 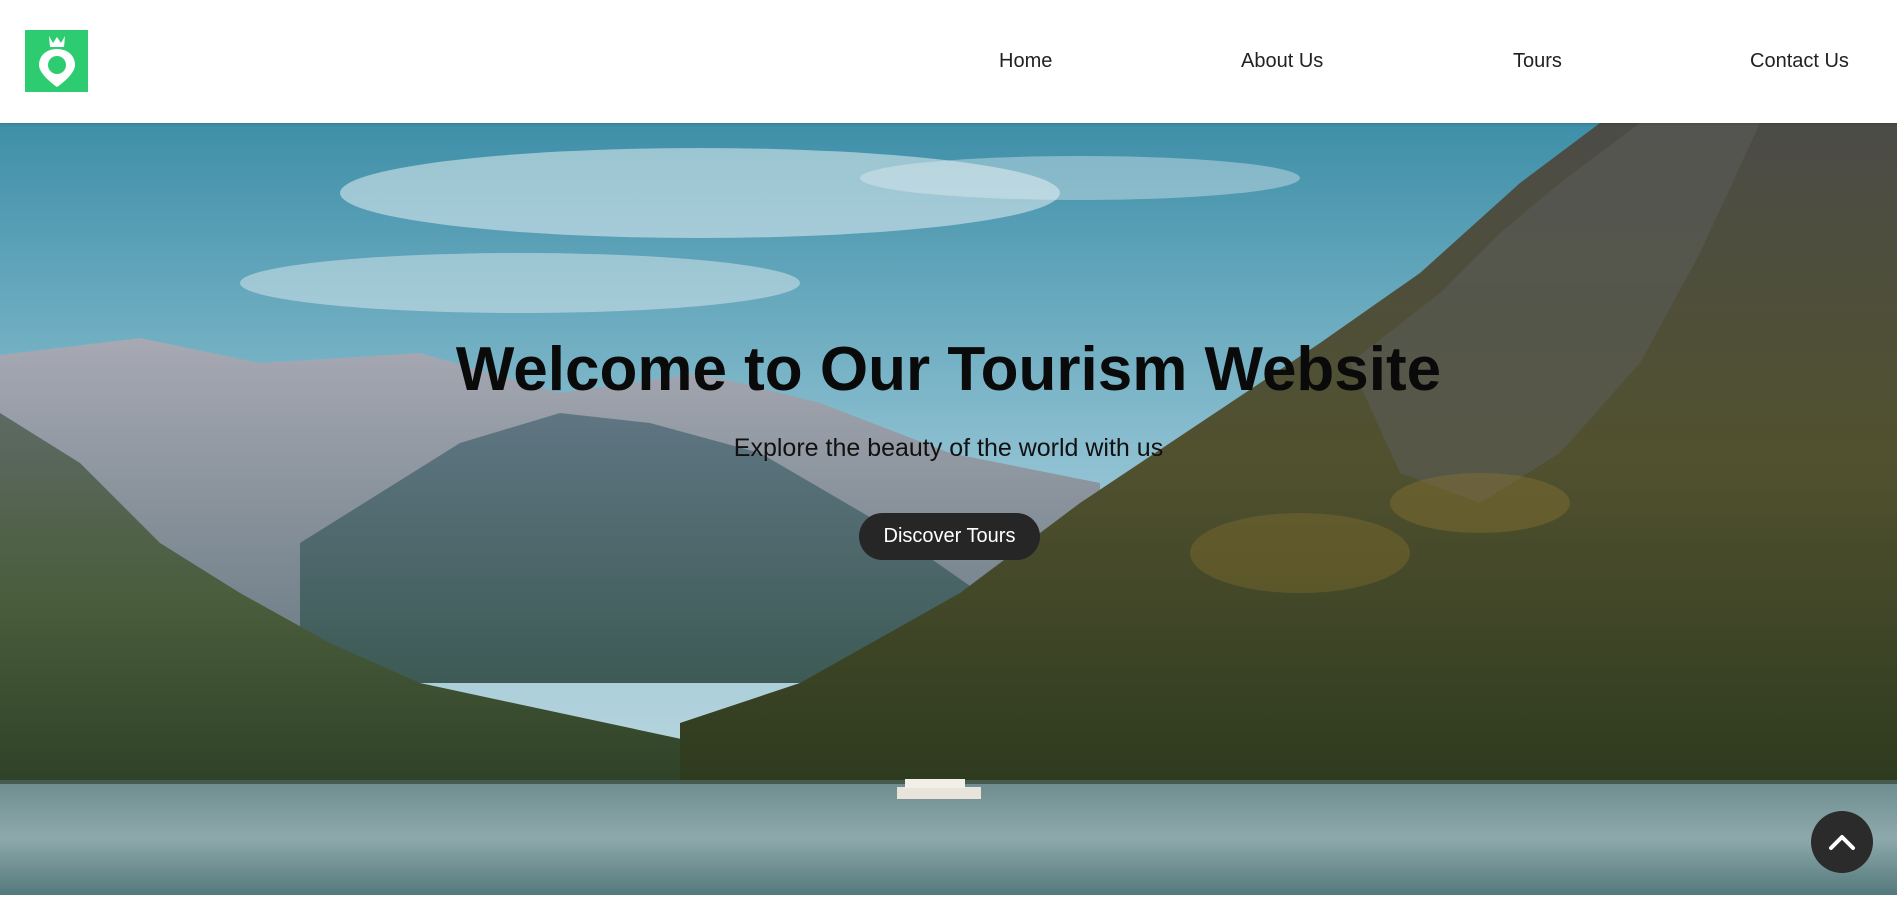 What do you see at coordinates (948, 61) in the screenshot?
I see `navbar: Home About Us Tours Contact Us` at bounding box center [948, 61].